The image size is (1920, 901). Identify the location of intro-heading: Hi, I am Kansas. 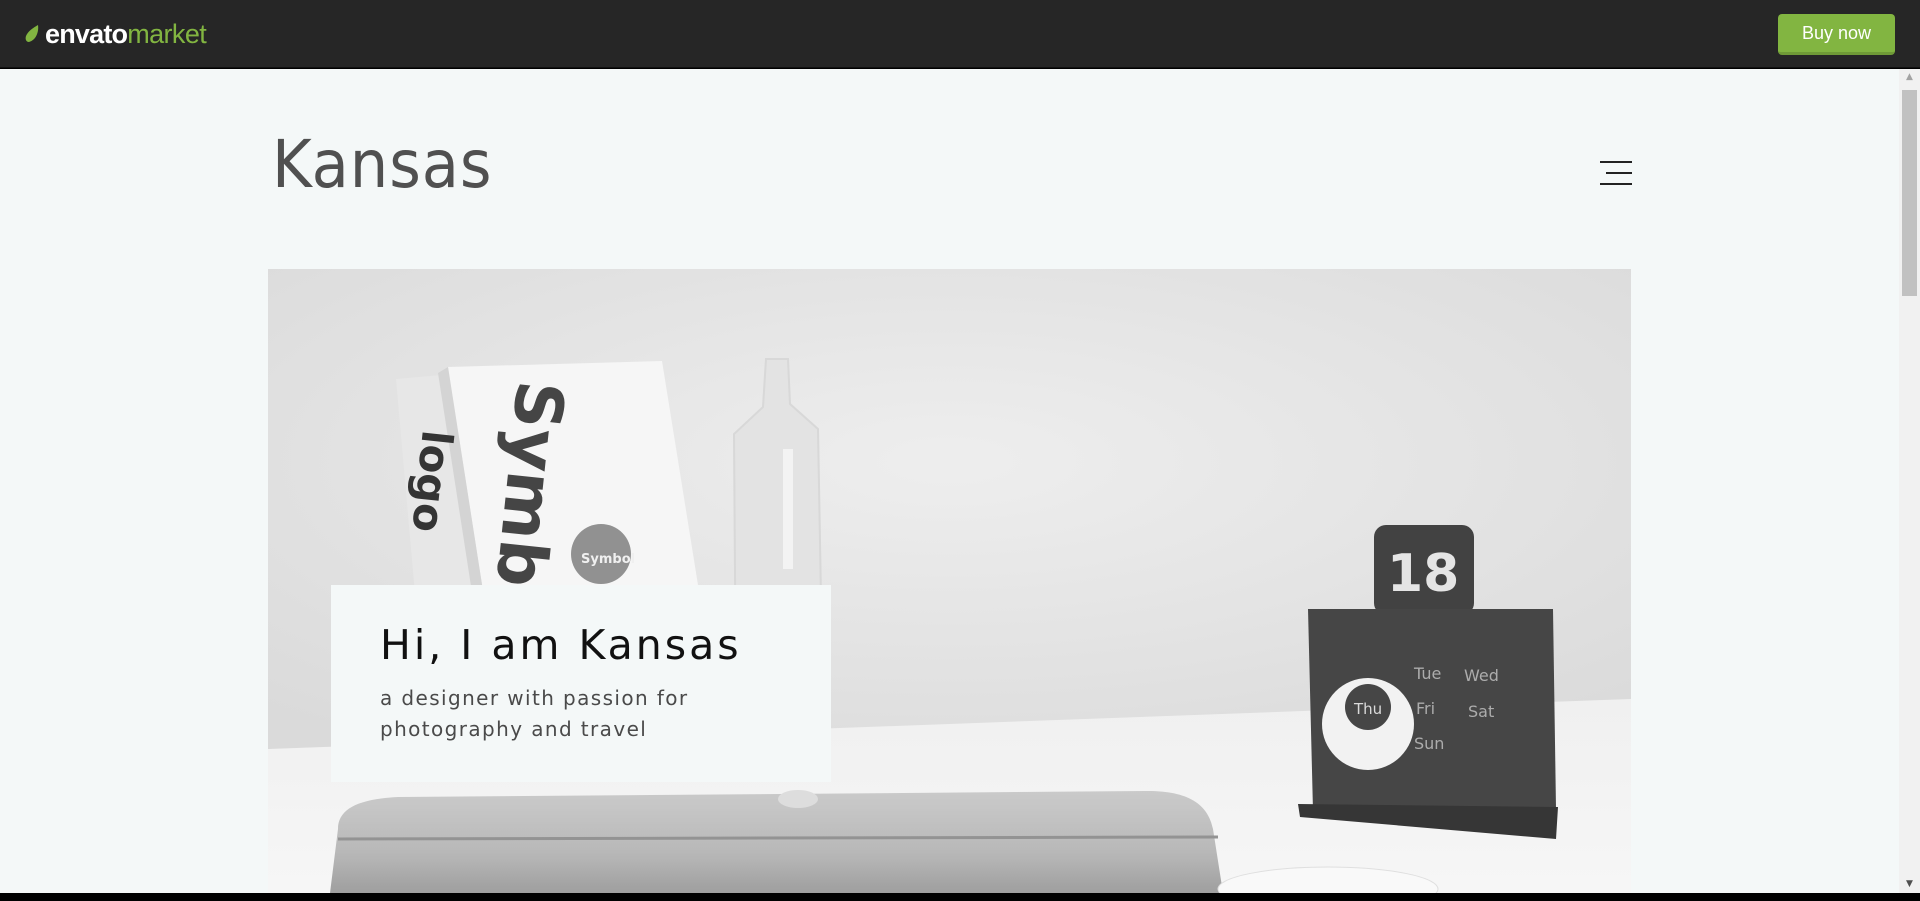
(561, 645).